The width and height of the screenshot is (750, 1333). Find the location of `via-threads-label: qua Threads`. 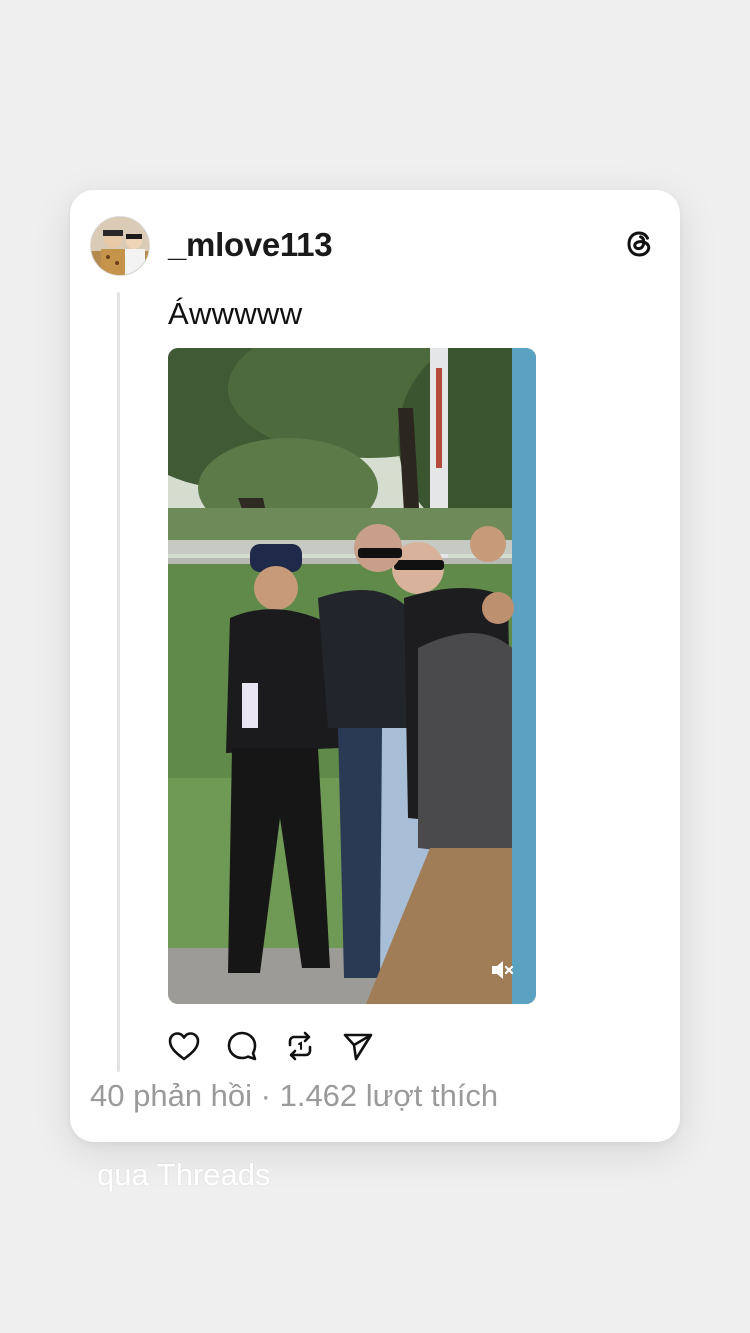

via-threads-label: qua Threads is located at coordinates (184, 1174).